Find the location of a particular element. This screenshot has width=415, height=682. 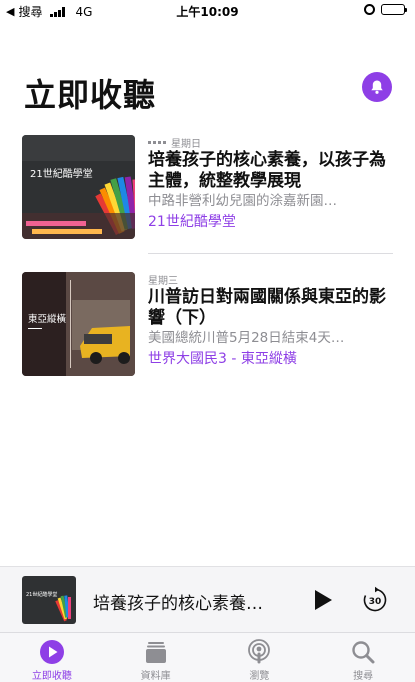

tab-listen-now: 立即收聽 is located at coordinates (52, 657).